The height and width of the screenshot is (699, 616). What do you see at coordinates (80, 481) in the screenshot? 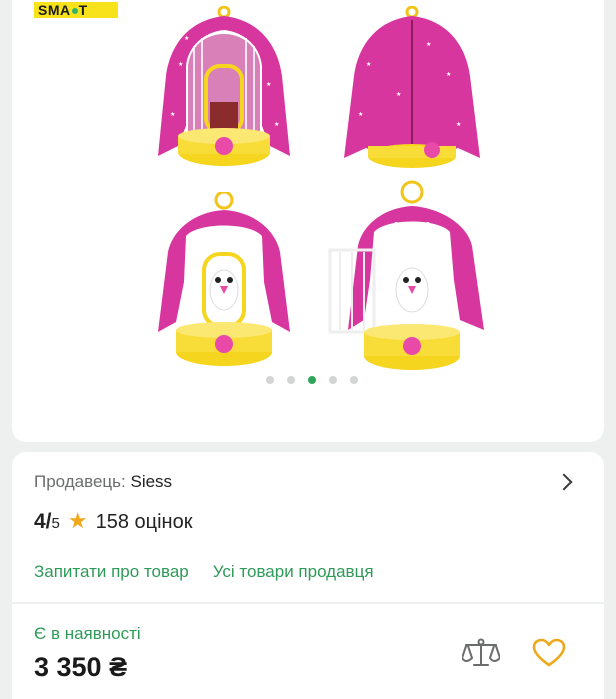
I see `seller-prefix: Продавець:` at bounding box center [80, 481].